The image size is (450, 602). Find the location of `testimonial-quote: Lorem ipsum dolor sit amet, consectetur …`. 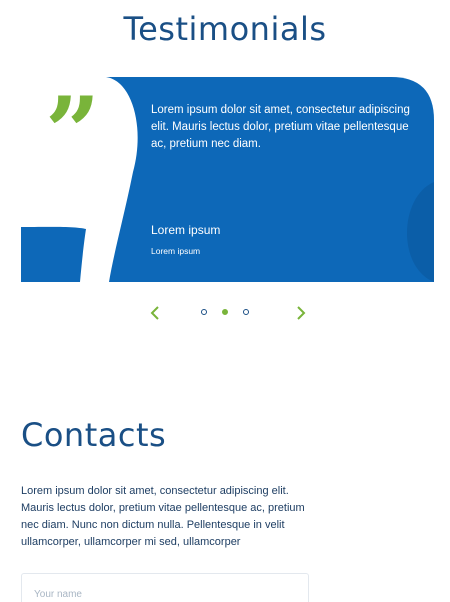

testimonial-quote: Lorem ipsum dolor sit amet, consectetur … is located at coordinates (280, 127).